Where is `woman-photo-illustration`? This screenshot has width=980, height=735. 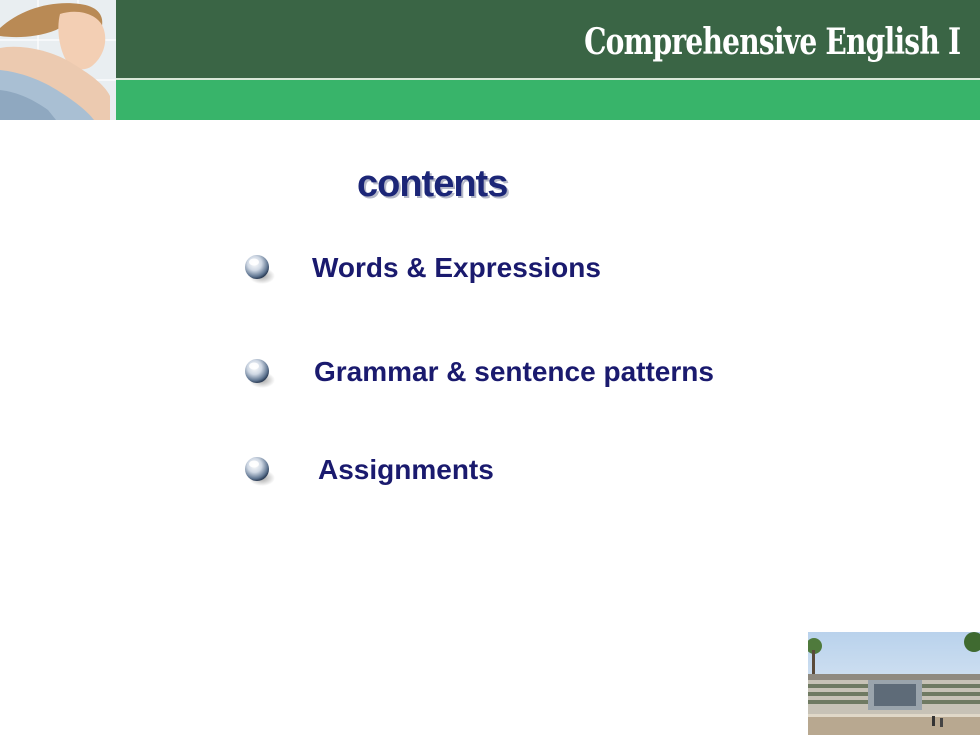
woman-photo-illustration is located at coordinates (58, 60).